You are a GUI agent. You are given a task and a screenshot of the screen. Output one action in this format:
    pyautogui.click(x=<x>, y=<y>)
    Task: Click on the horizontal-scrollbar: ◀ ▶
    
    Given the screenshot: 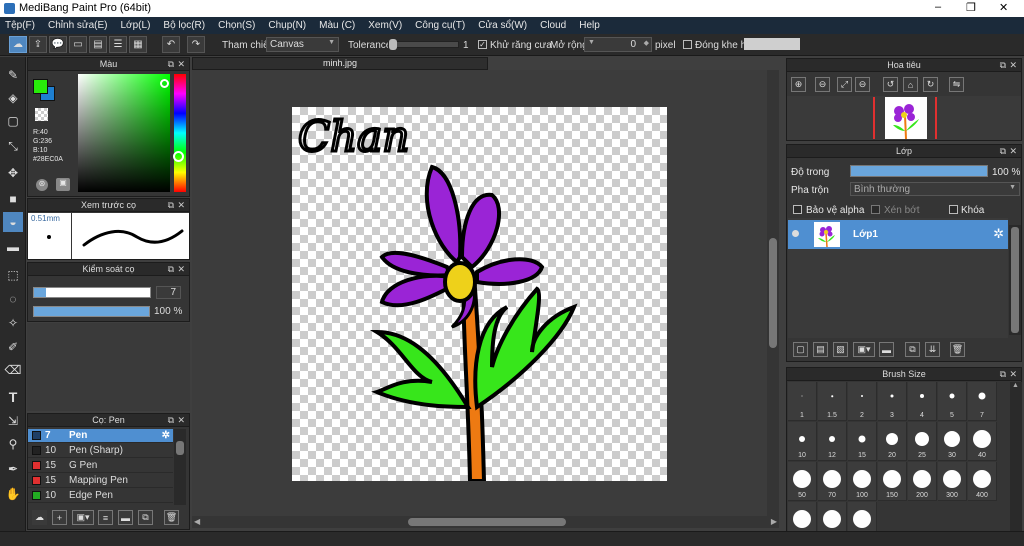 What is the action you would take?
    pyautogui.click(x=485, y=522)
    